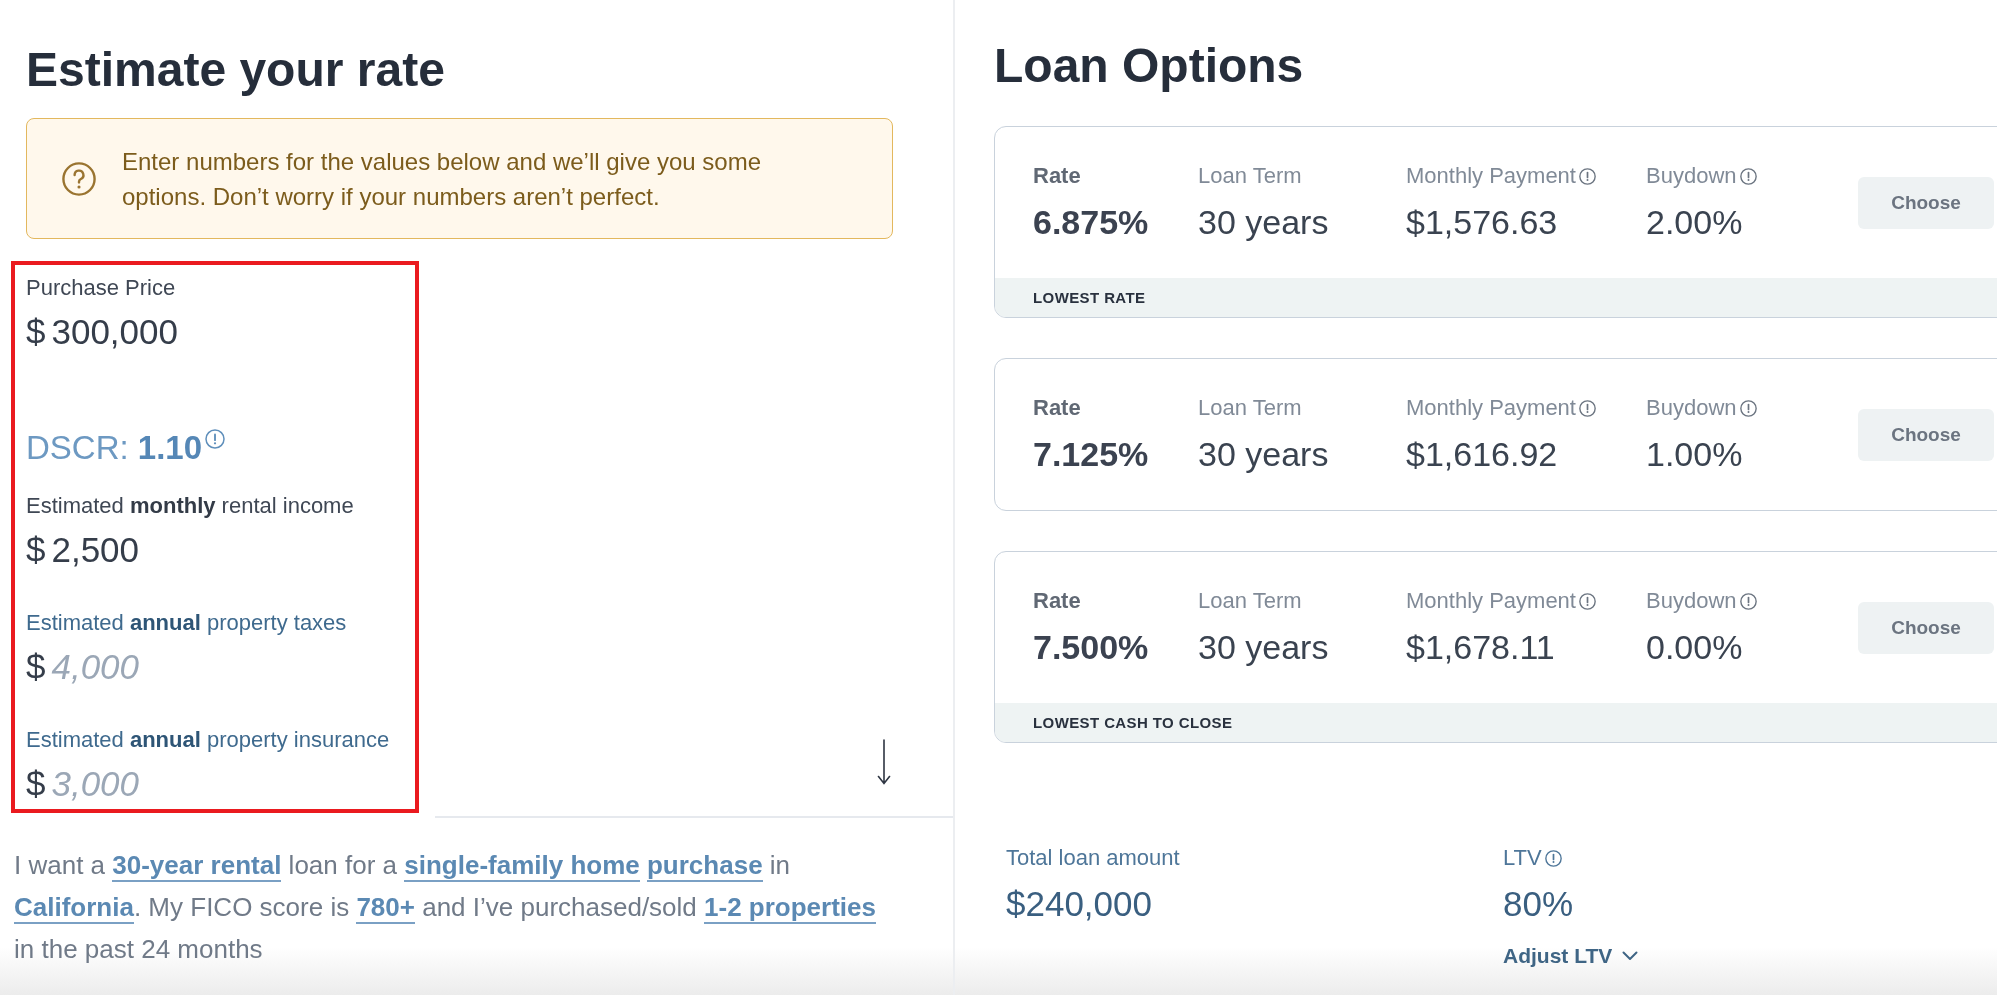 The image size is (1997, 995). I want to click on dscr-reading: DSCR: 1.10, so click(114, 448).